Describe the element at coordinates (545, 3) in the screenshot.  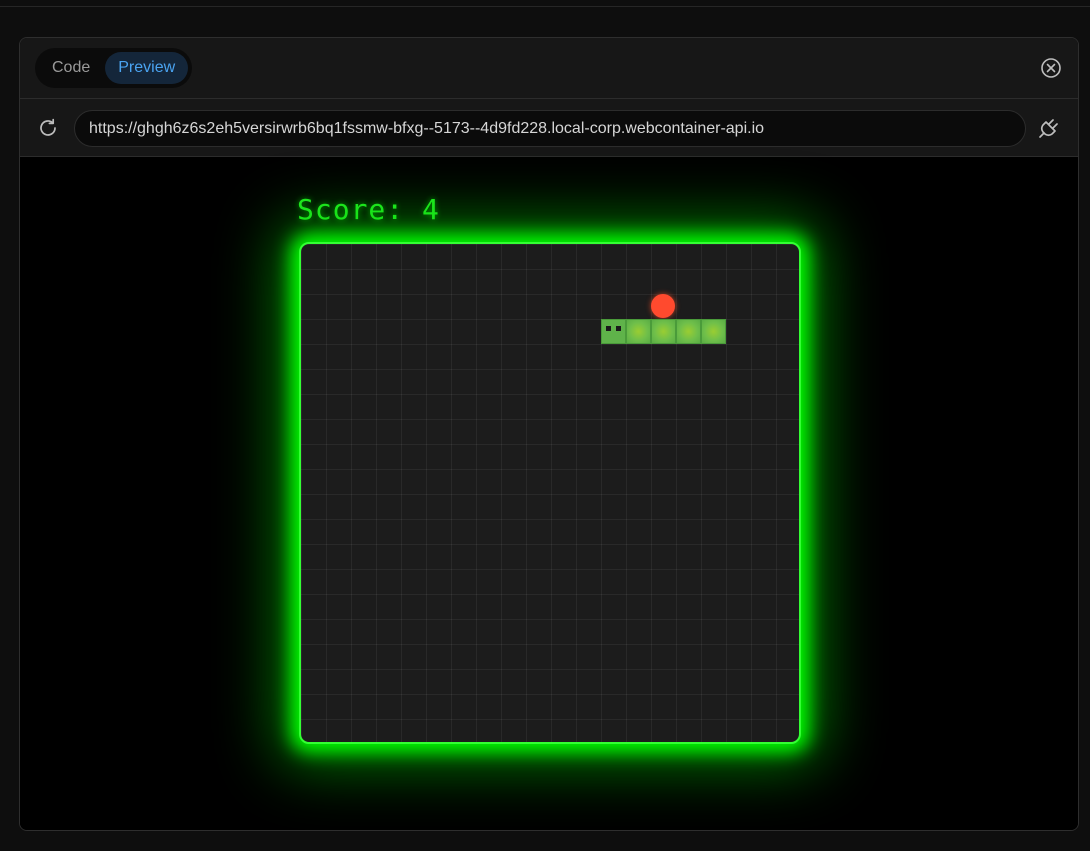
I see `top-strip` at that location.